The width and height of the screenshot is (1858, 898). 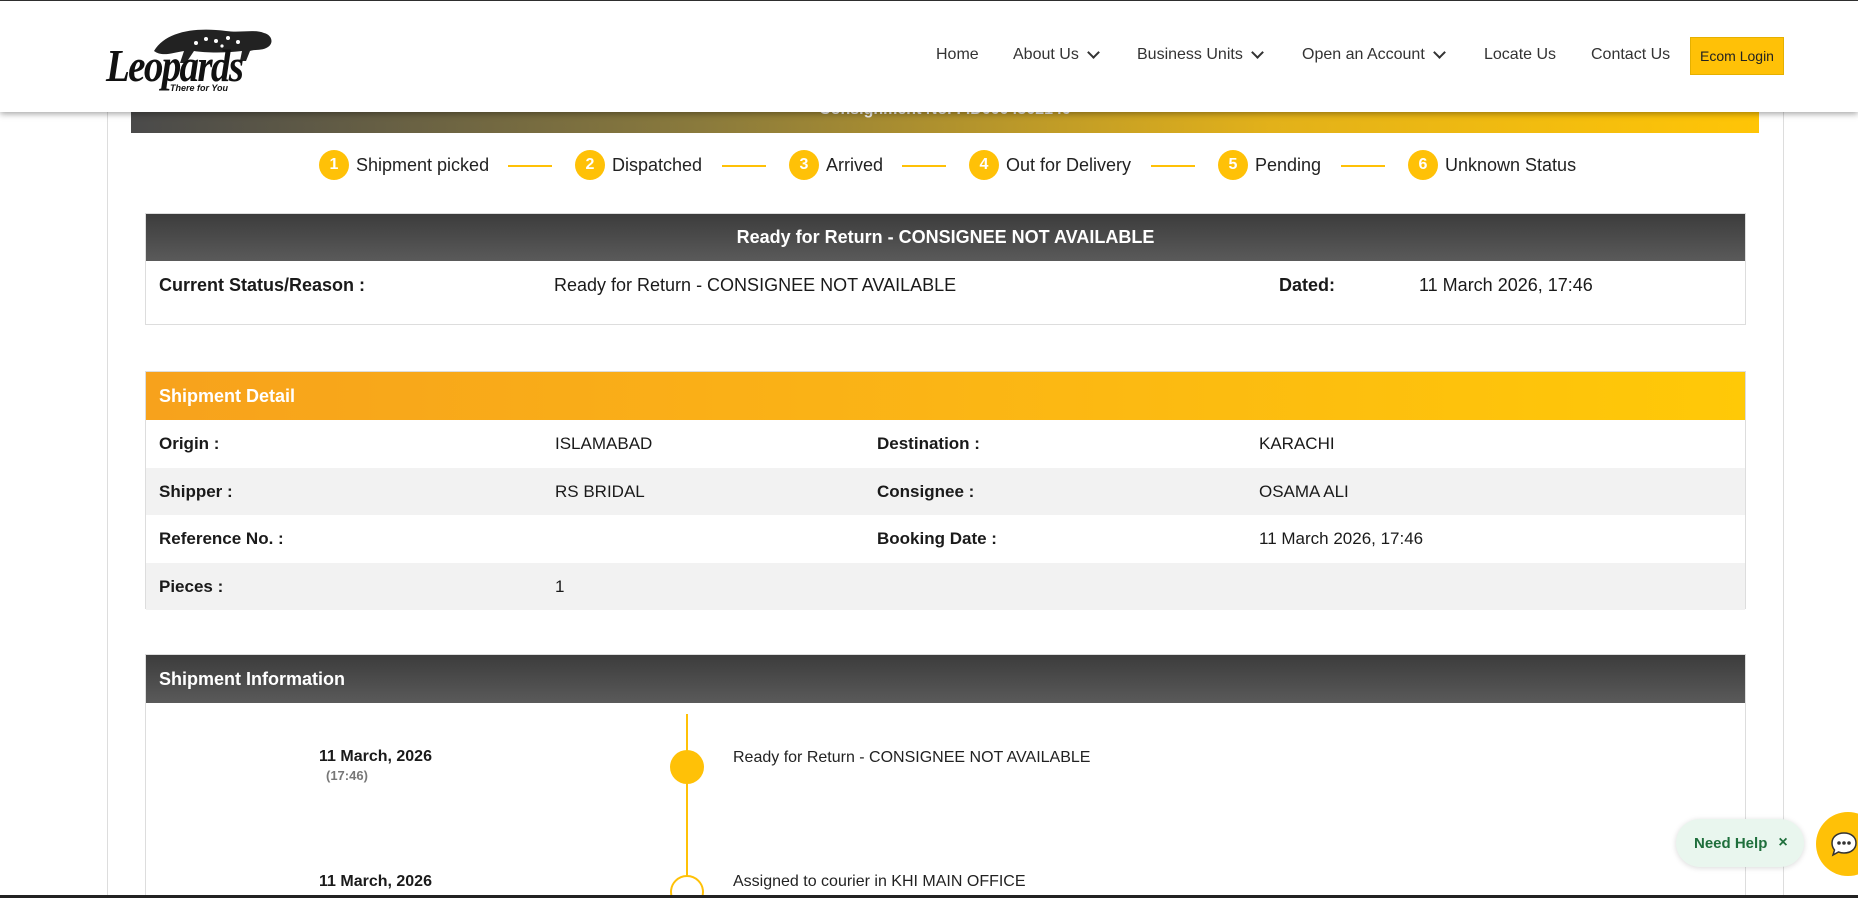 I want to click on ecom-login-button: Ecom Login, so click(x=1737, y=56).